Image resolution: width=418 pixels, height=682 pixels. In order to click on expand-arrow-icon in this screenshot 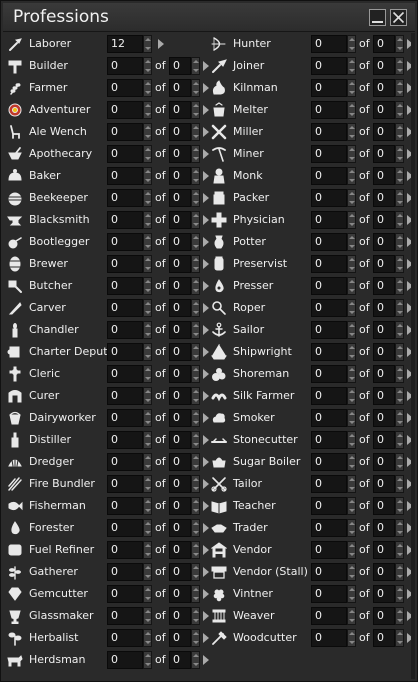, I will do `click(206, 660)`.